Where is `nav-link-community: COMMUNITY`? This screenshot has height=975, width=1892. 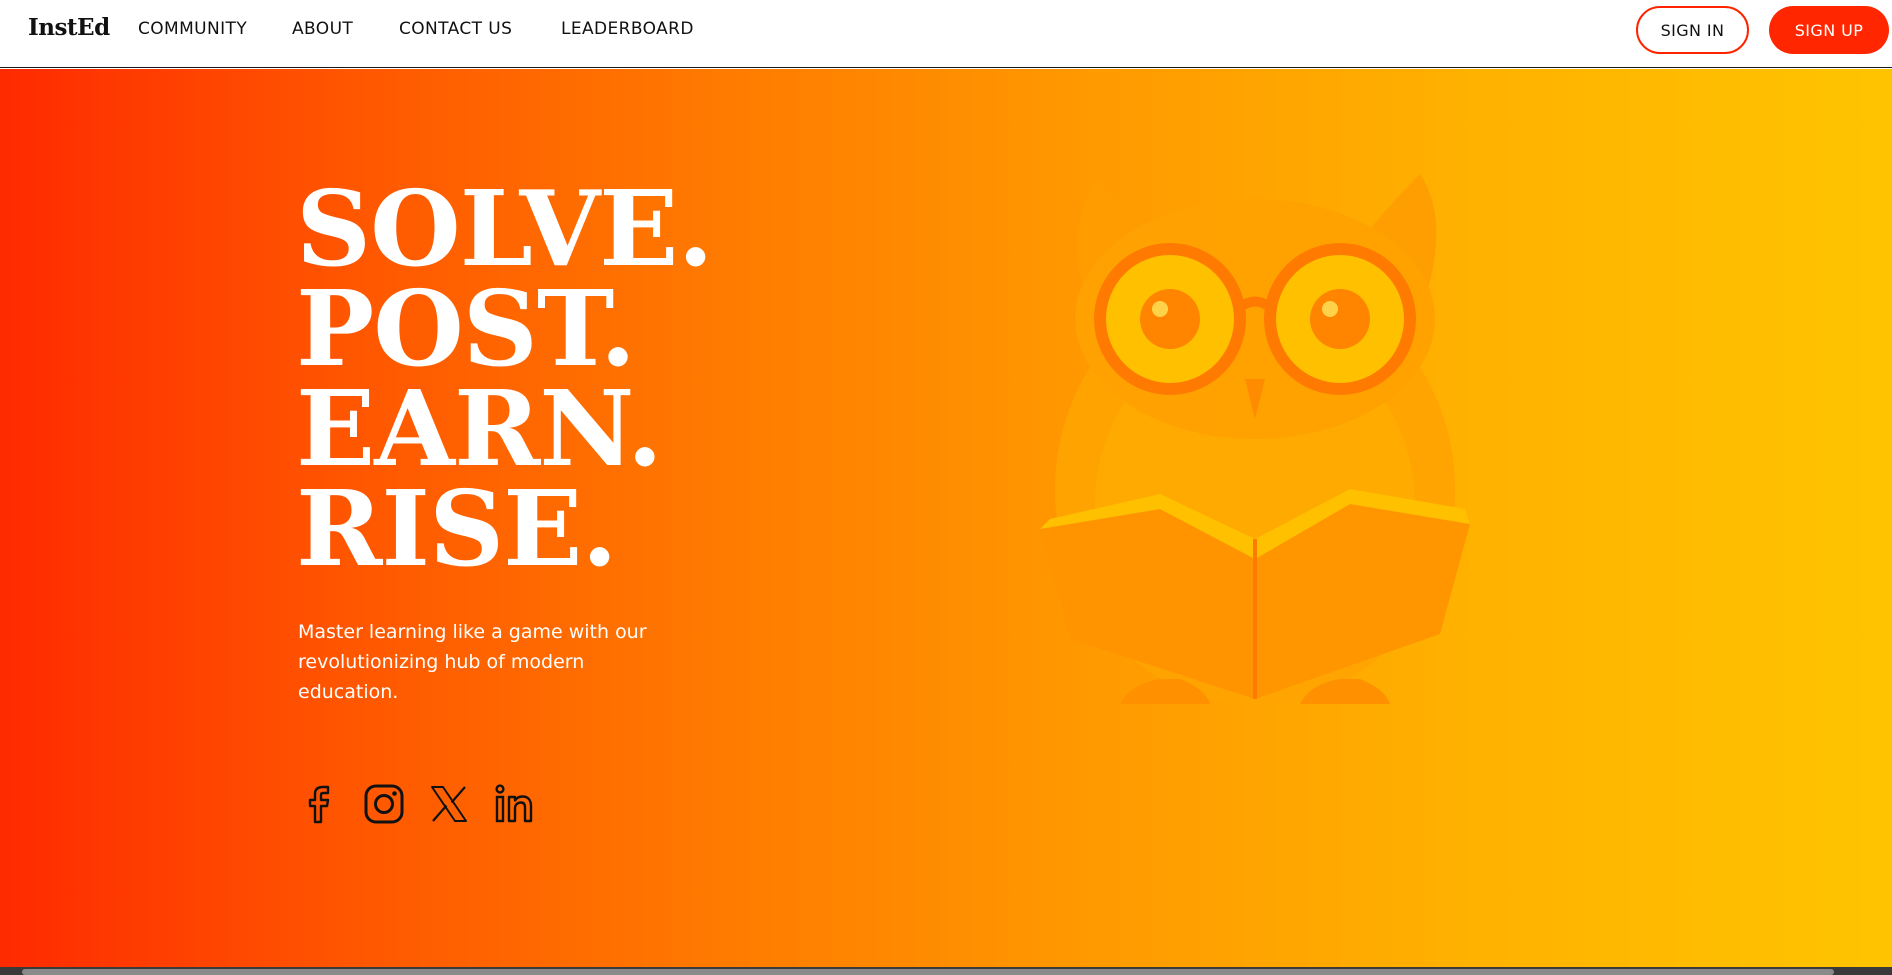
nav-link-community: COMMUNITY is located at coordinates (192, 29).